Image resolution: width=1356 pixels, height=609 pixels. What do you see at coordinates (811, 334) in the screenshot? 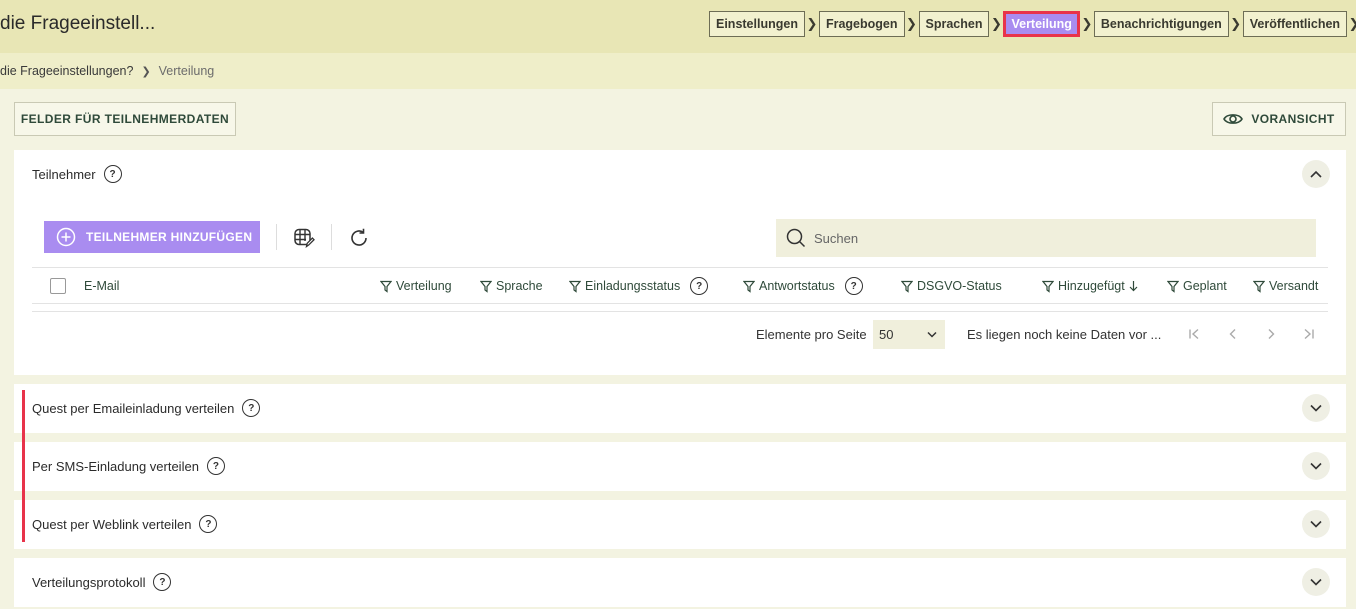
I see `page-size-label: Elemente pro Seite` at bounding box center [811, 334].